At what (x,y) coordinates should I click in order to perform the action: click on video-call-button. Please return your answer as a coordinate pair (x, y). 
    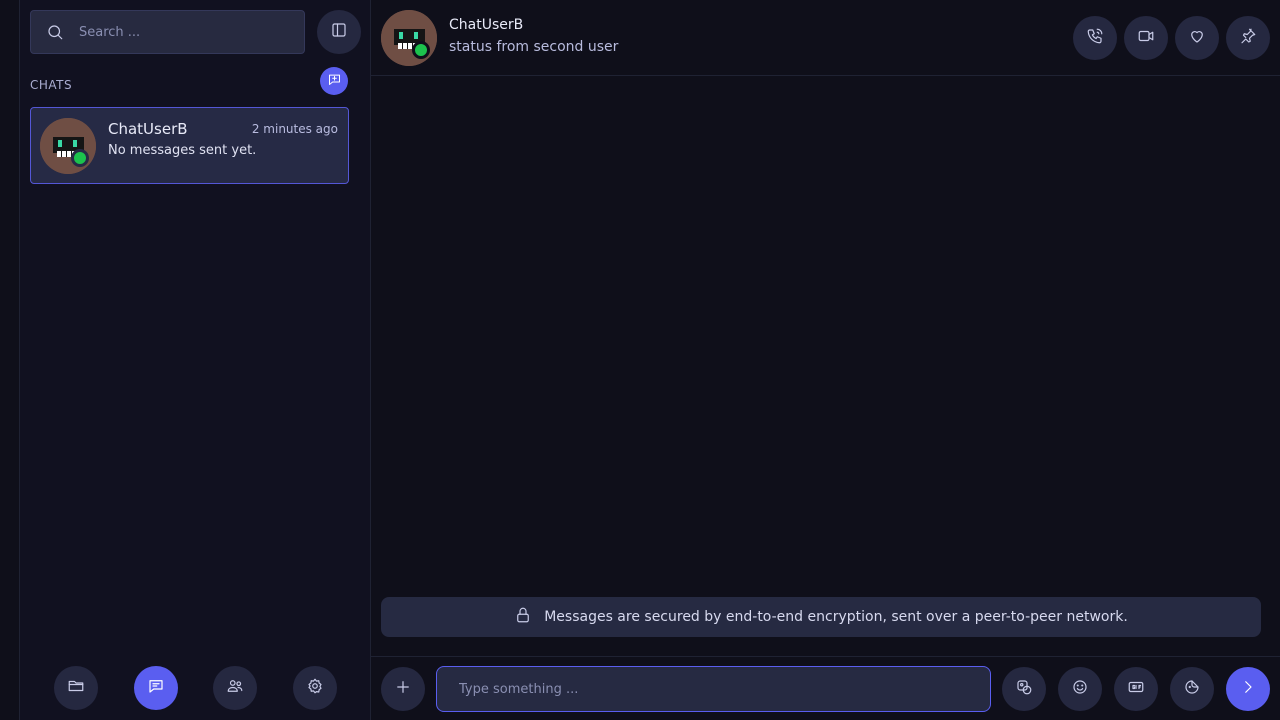
    Looking at the image, I should click on (1146, 38).